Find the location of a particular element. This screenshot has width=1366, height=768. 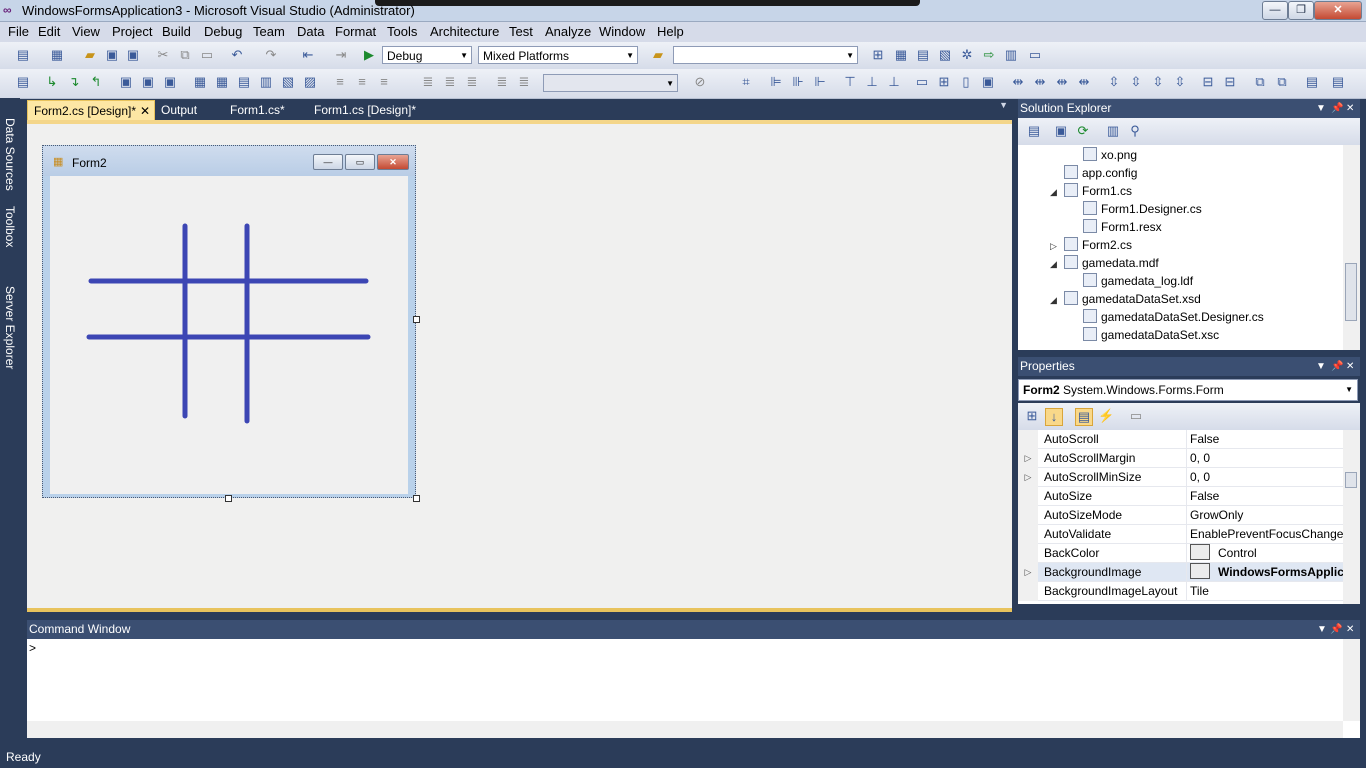

make-same-width-icon: ▭ is located at coordinates (922, 82).